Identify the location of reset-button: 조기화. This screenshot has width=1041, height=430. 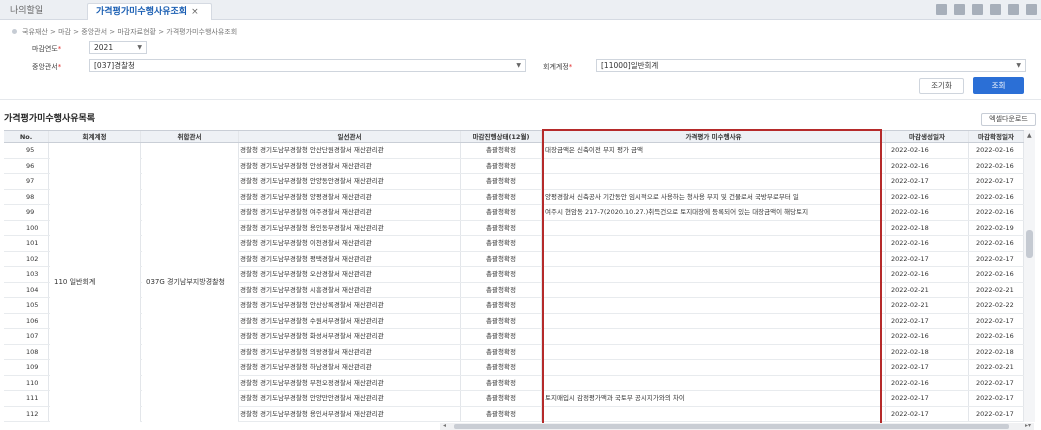
(941, 86).